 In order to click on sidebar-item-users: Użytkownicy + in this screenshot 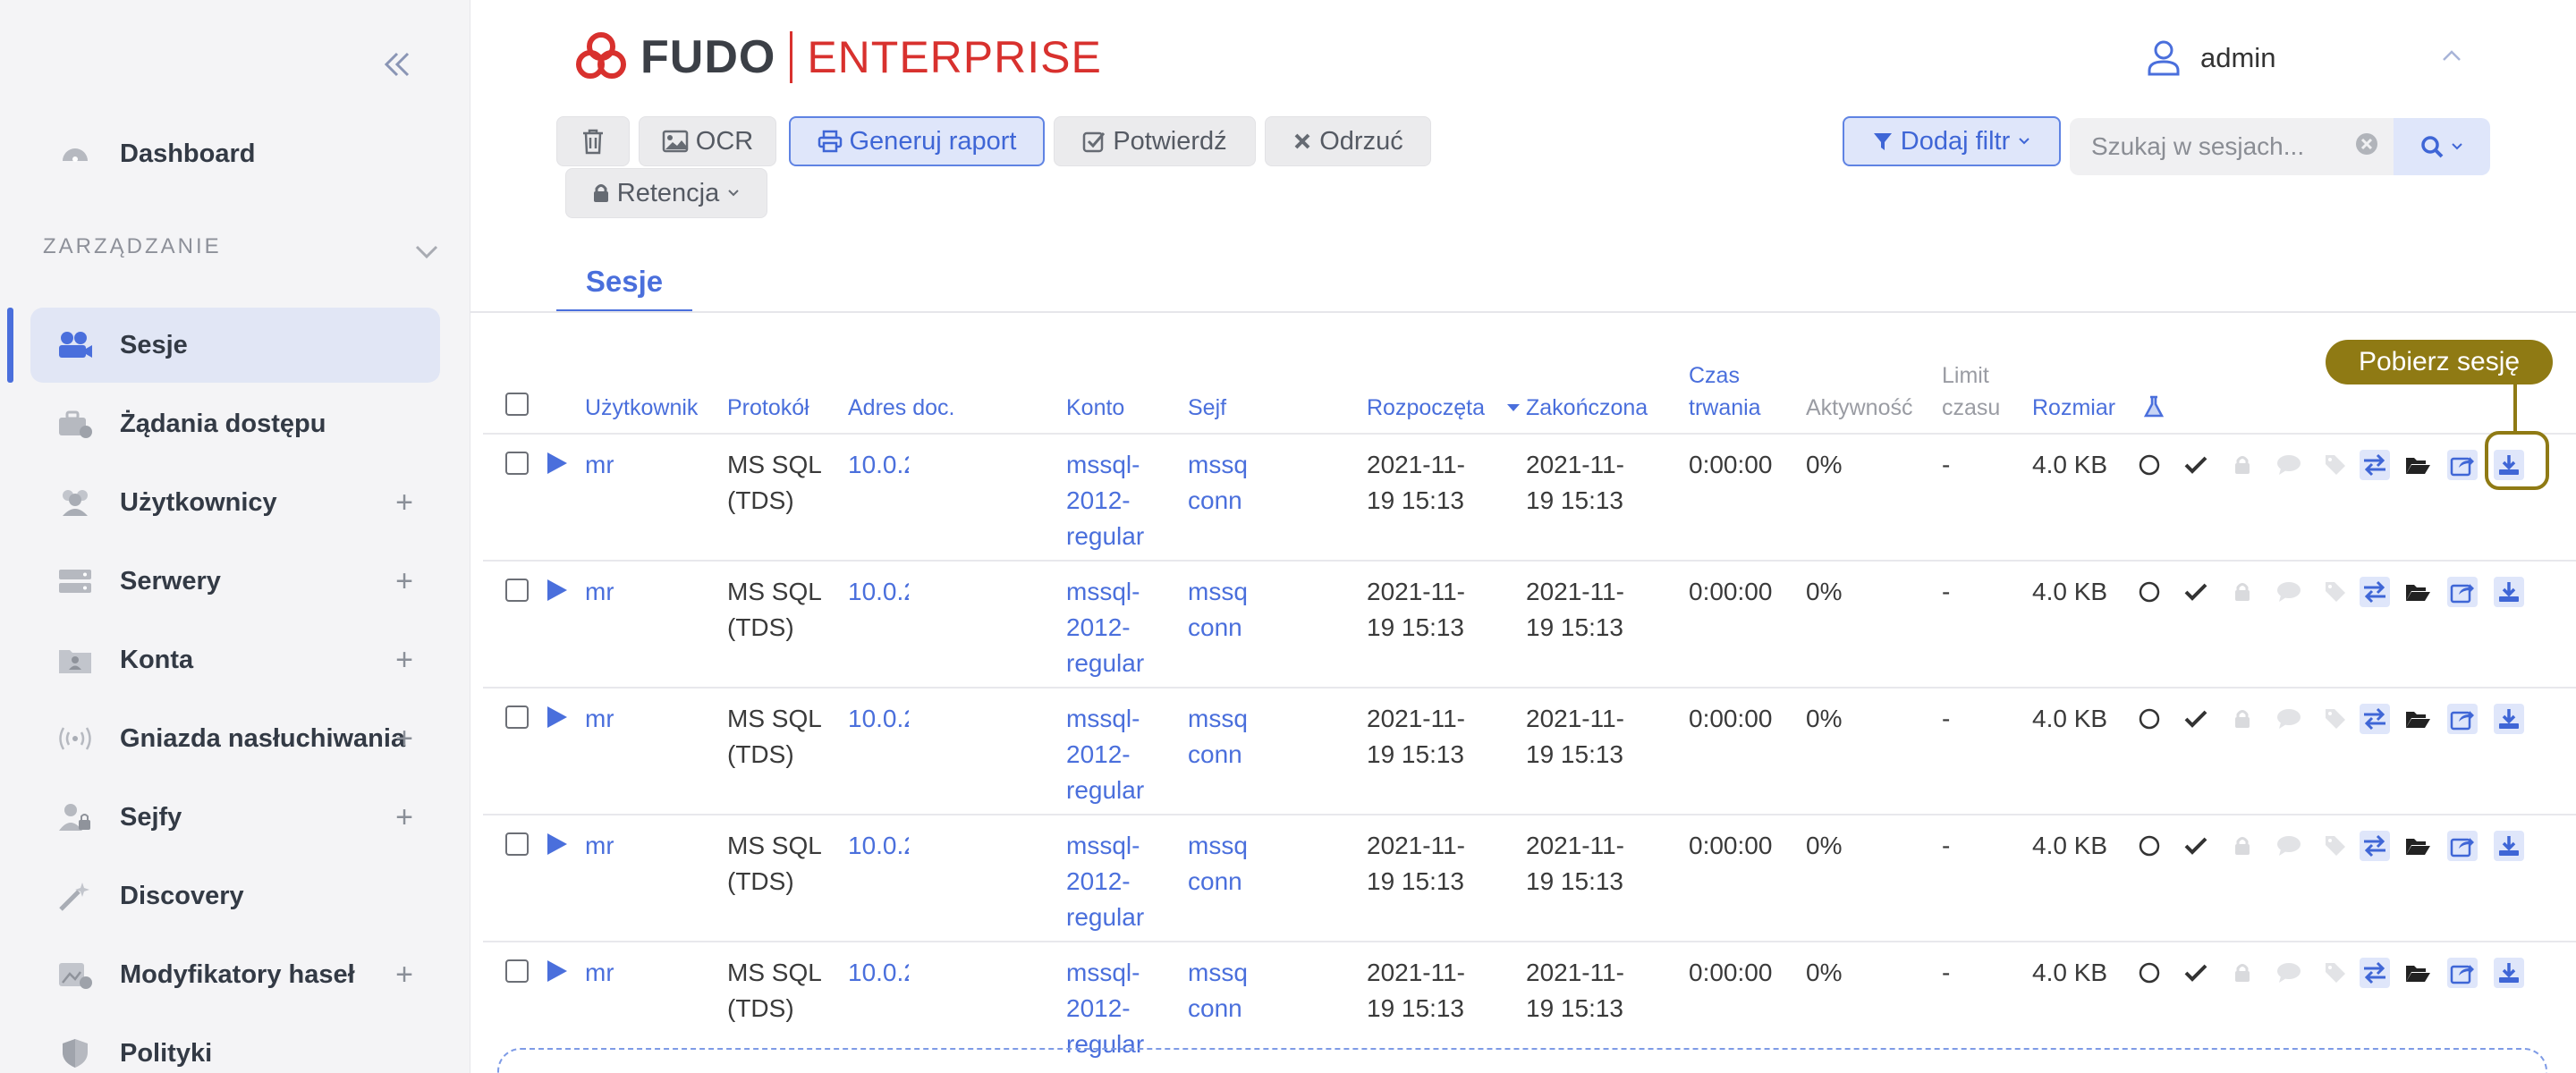, I will do `click(235, 502)`.